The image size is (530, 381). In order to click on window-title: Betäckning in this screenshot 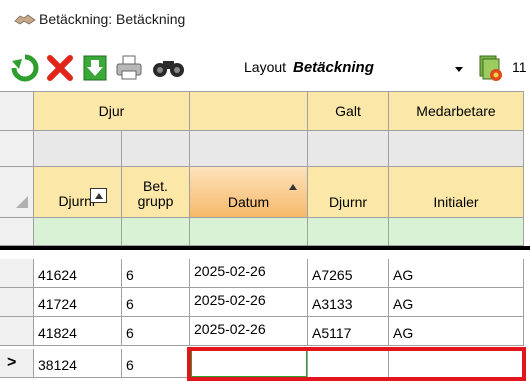, I will do `click(99, 19)`.